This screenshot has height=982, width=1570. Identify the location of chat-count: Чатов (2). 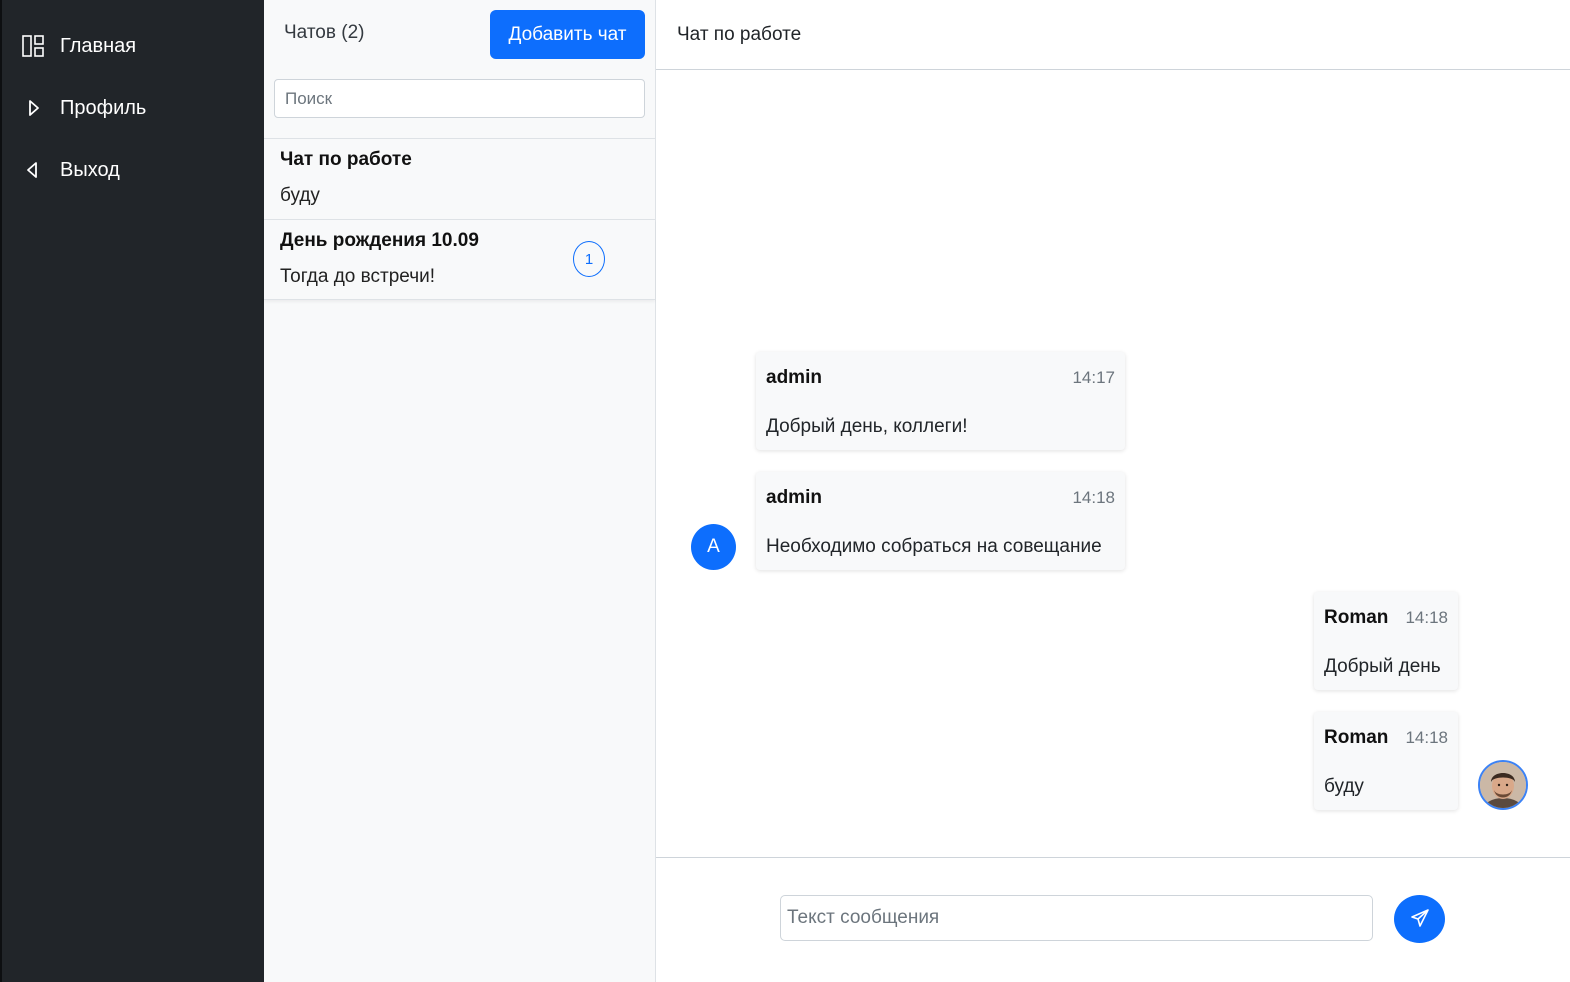
(324, 32).